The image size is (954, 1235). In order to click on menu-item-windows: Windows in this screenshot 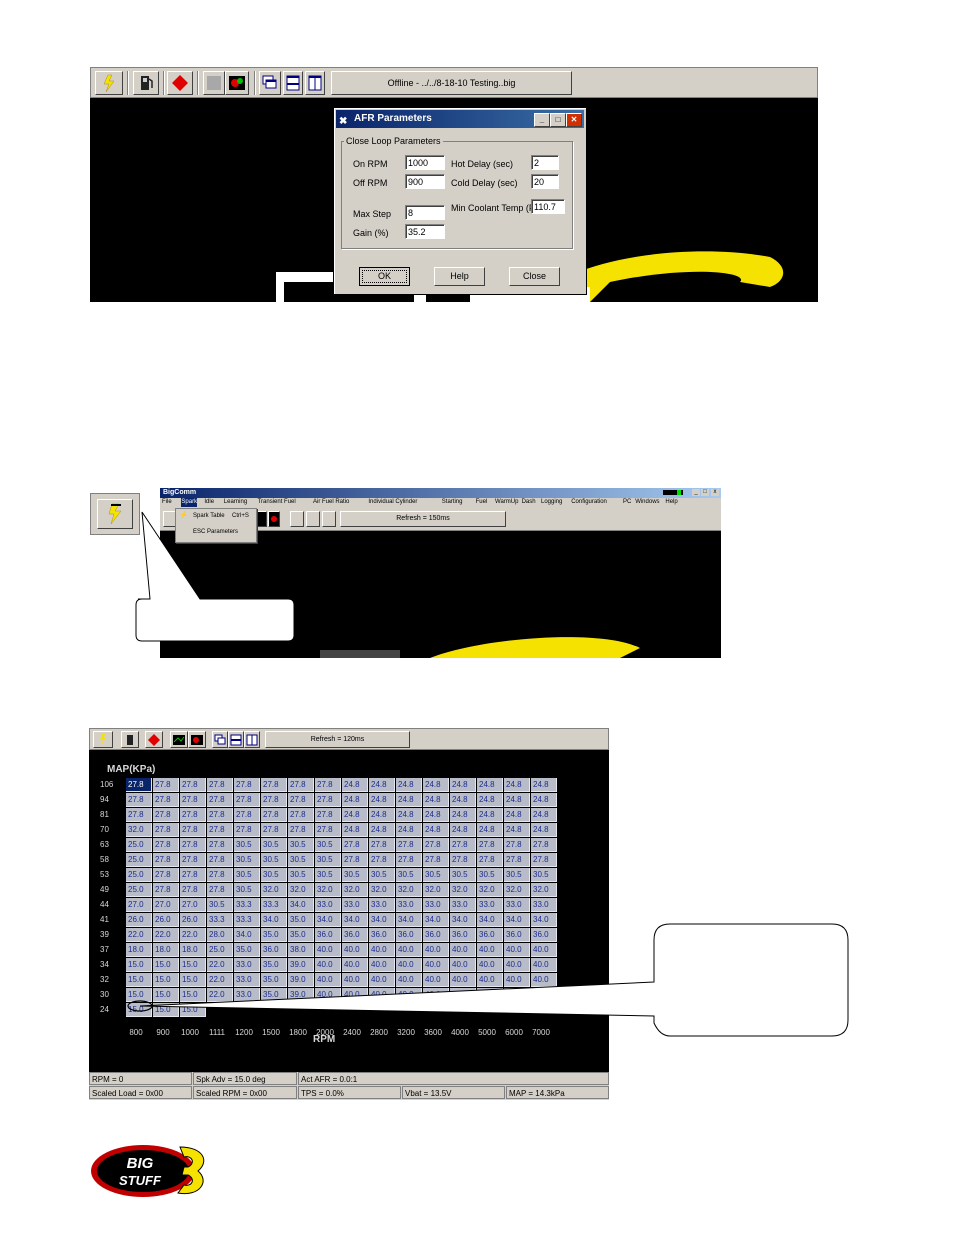, I will do `click(647, 502)`.